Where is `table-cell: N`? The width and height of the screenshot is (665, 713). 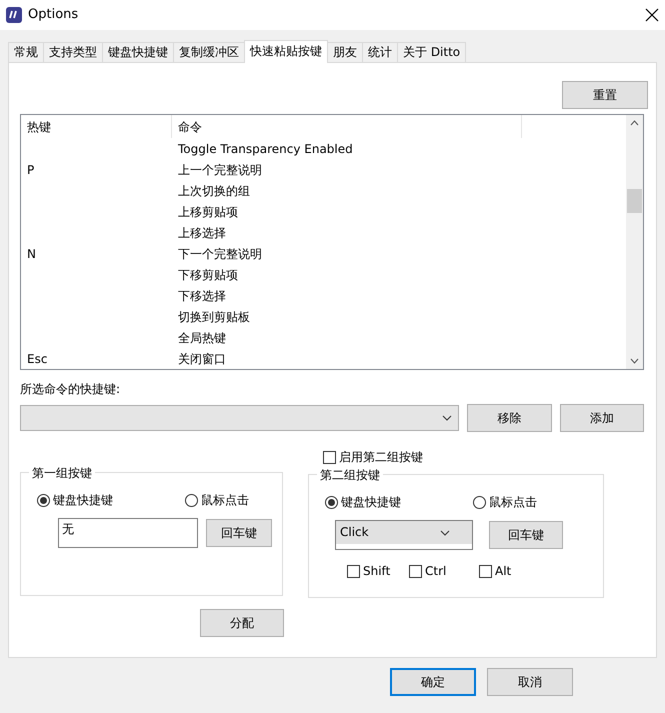 table-cell: N is located at coordinates (31, 253).